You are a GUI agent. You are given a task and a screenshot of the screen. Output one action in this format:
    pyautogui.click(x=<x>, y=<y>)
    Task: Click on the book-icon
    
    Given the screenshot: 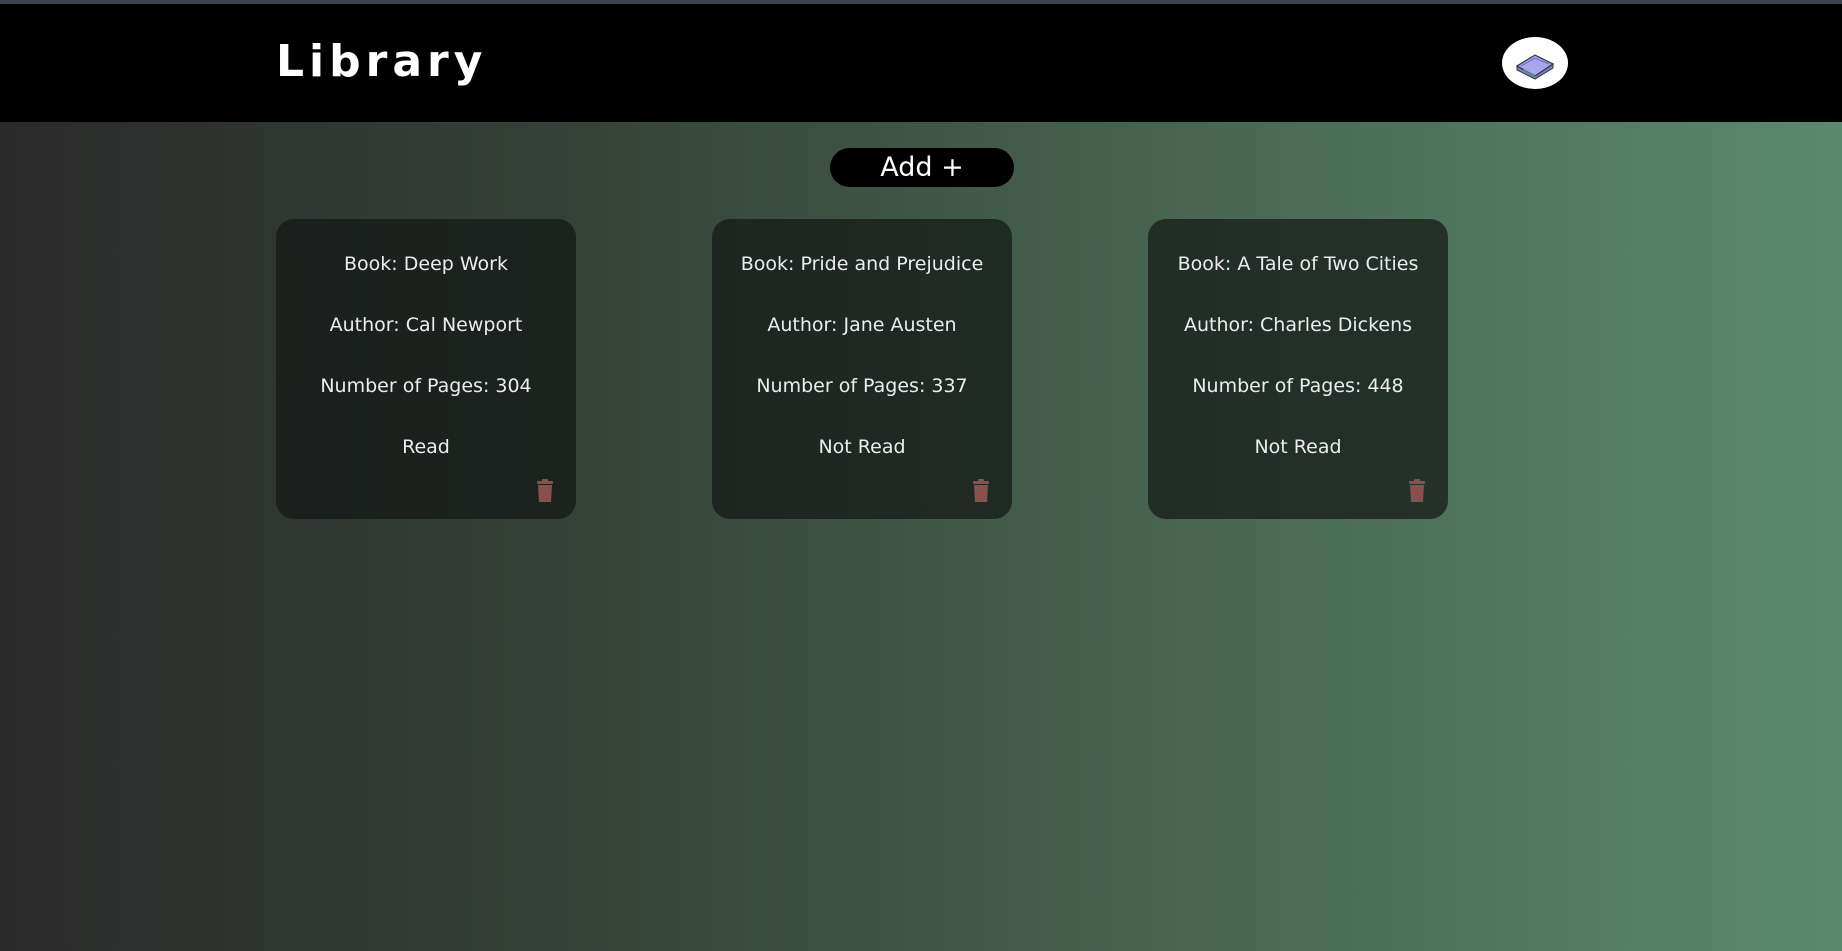 What is the action you would take?
    pyautogui.click(x=1535, y=67)
    